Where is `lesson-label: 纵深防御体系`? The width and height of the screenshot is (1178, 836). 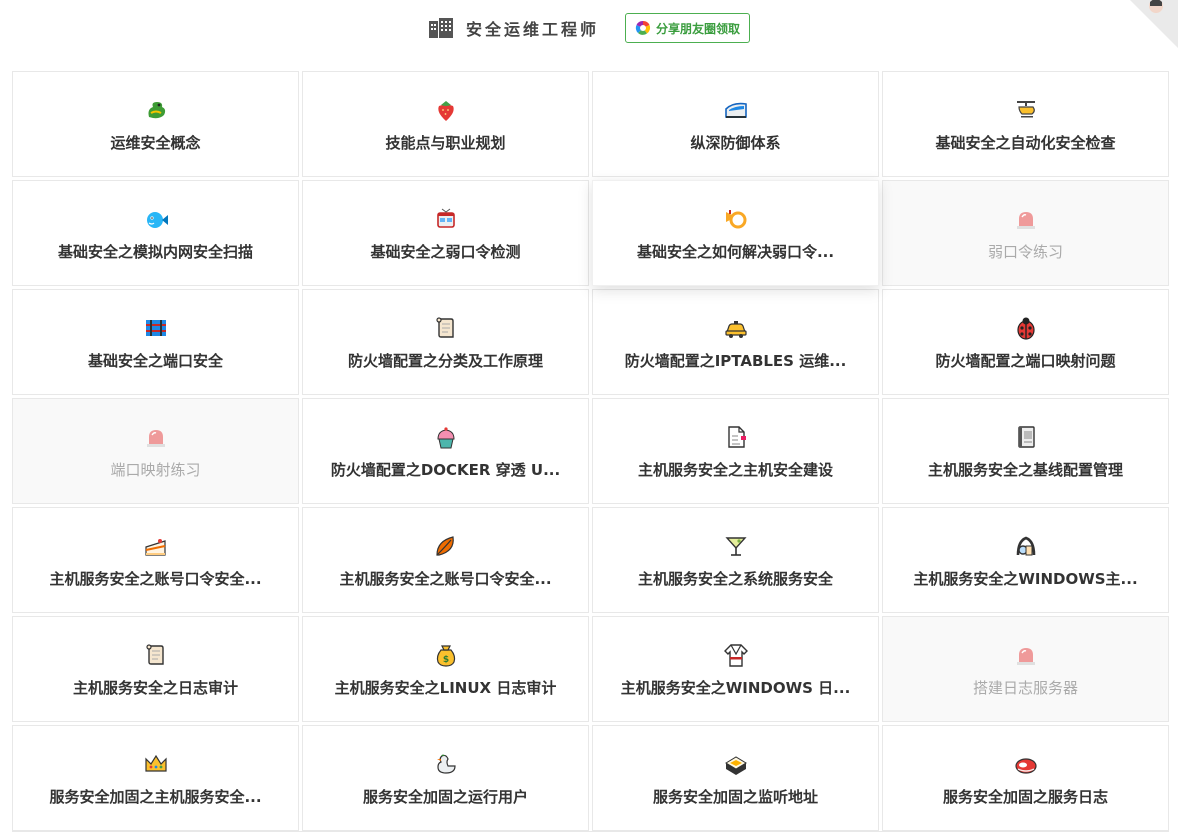 lesson-label: 纵深防御体系 is located at coordinates (735, 142).